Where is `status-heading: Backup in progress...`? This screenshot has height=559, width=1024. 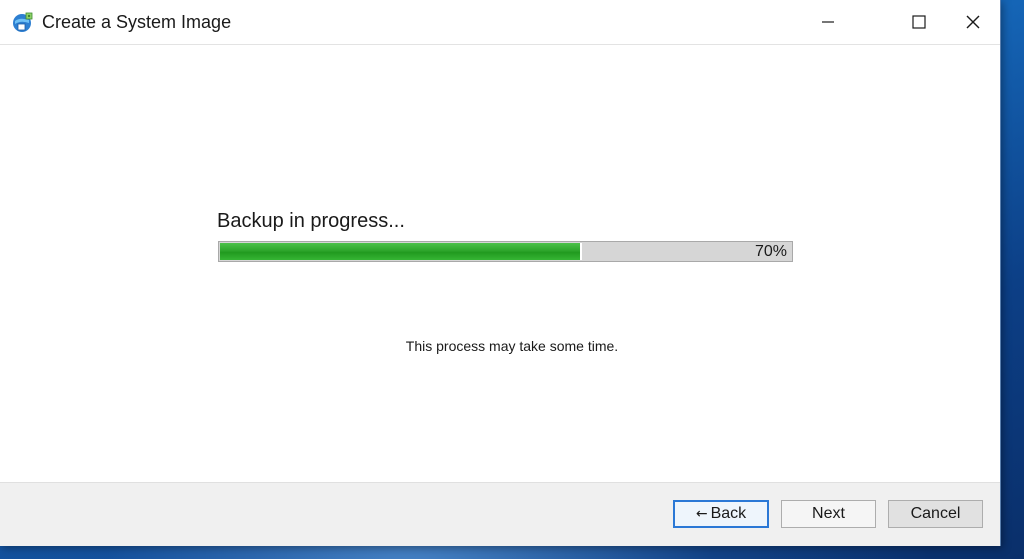 status-heading: Backup in progress... is located at coordinates (311, 221).